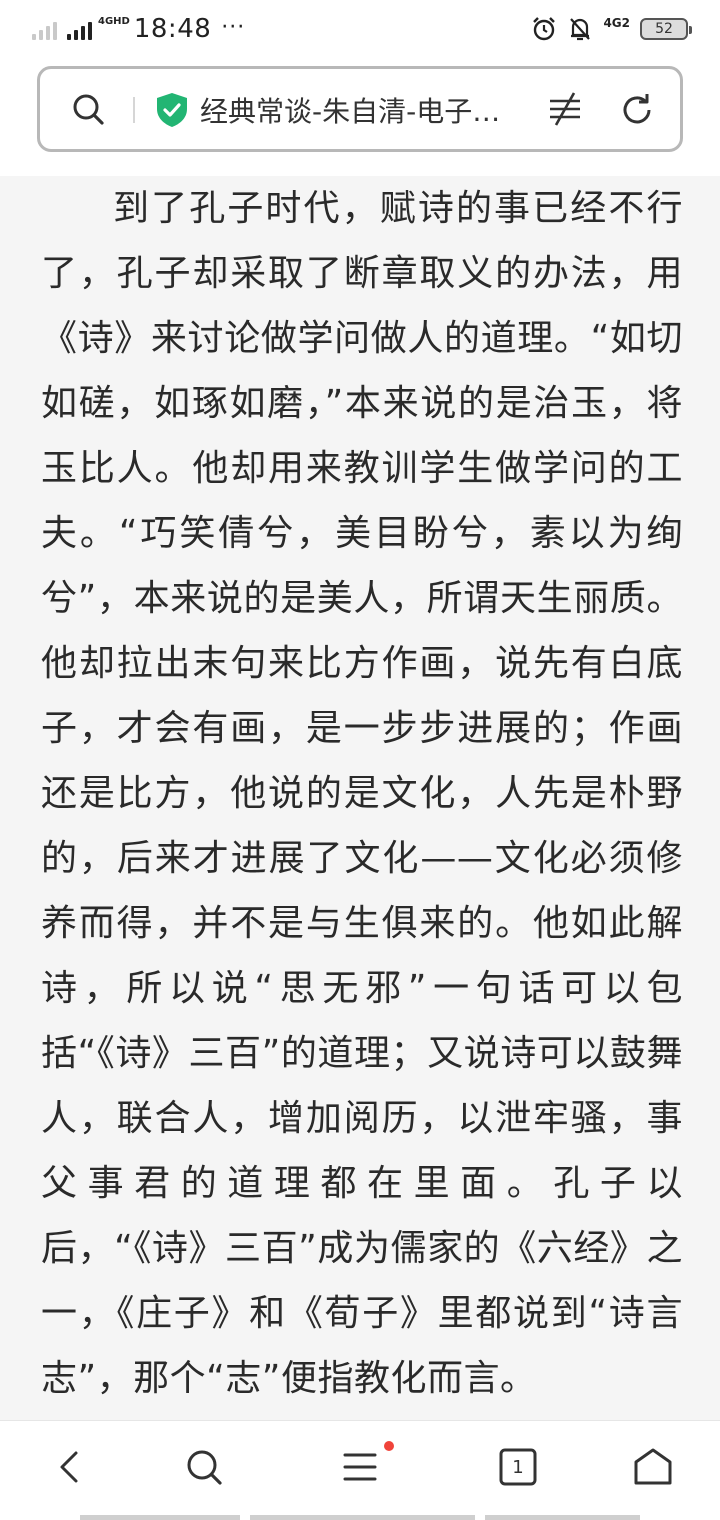  I want to click on menu-icon, so click(361, 1467).